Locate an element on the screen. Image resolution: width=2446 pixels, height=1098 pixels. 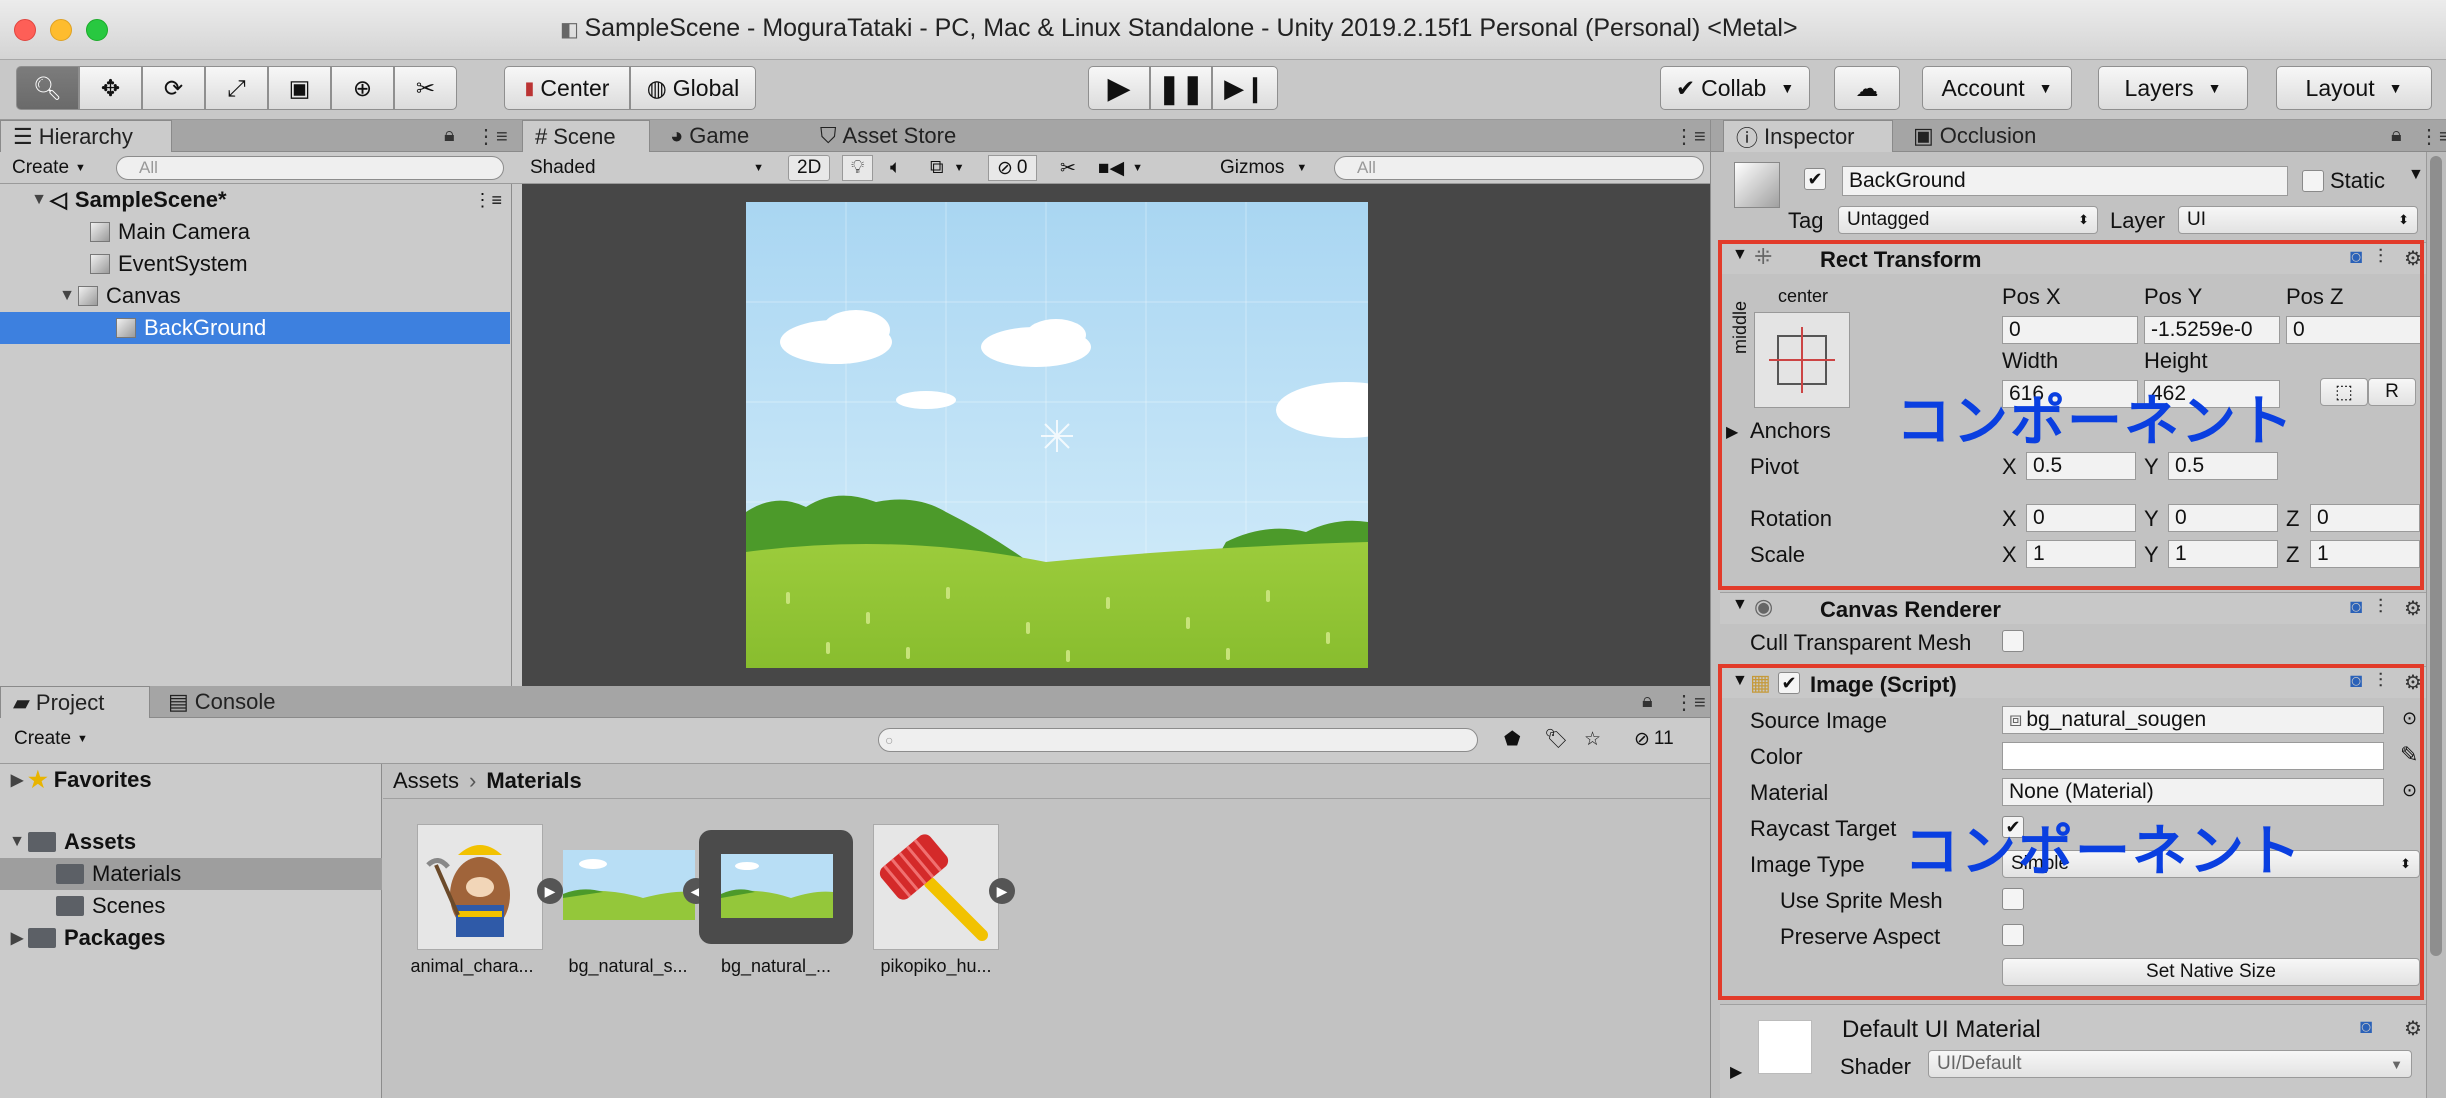
tree-item-materials: Materials is located at coordinates (191, 874).